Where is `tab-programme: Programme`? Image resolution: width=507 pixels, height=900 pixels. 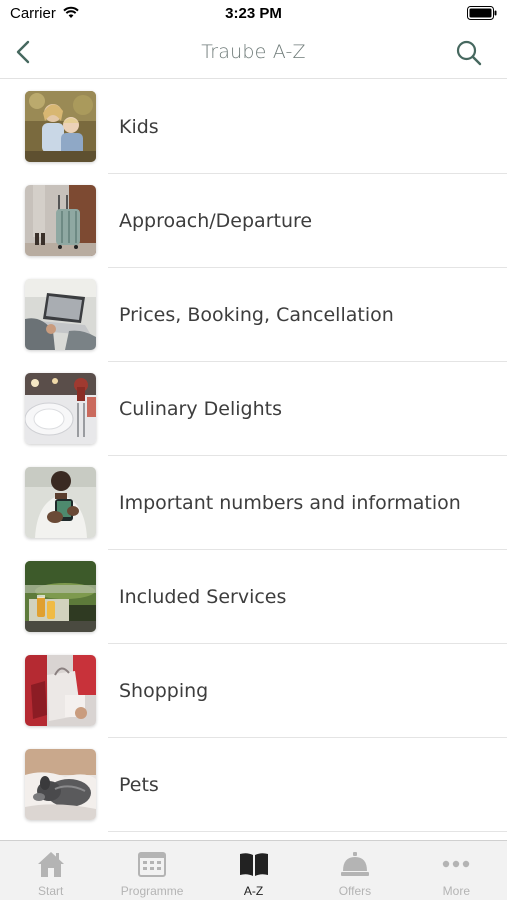
tab-programme: Programme is located at coordinates (151, 870).